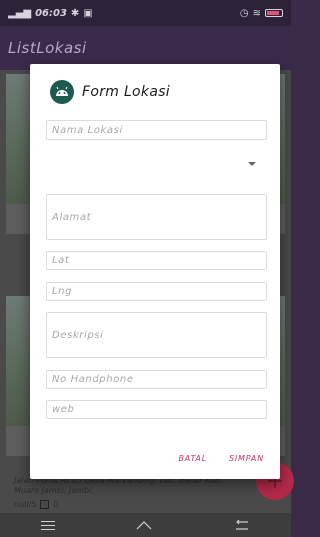 The height and width of the screenshot is (537, 320). What do you see at coordinates (156, 335) in the screenshot?
I see `deskripsi-input: Deskripsi` at bounding box center [156, 335].